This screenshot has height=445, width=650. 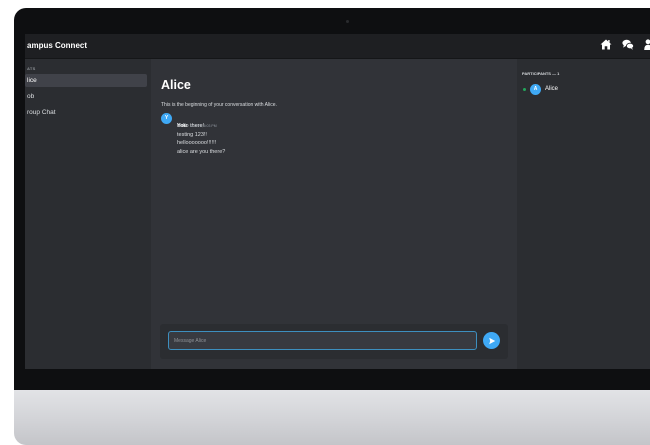 What do you see at coordinates (347, 21) in the screenshot?
I see `camera-dot` at bounding box center [347, 21].